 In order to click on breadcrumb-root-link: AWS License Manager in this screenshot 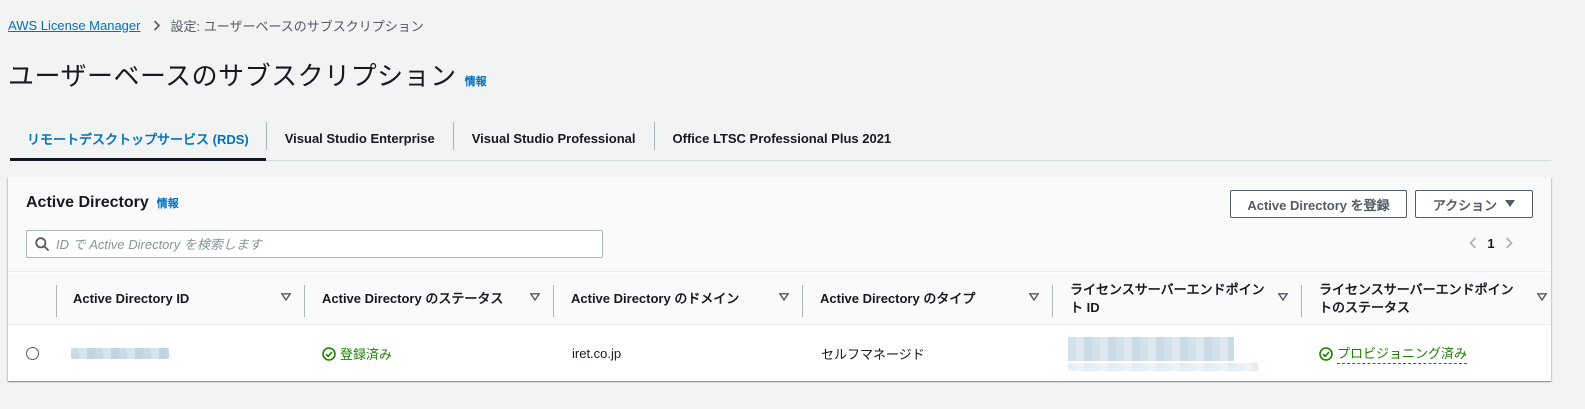, I will do `click(74, 25)`.